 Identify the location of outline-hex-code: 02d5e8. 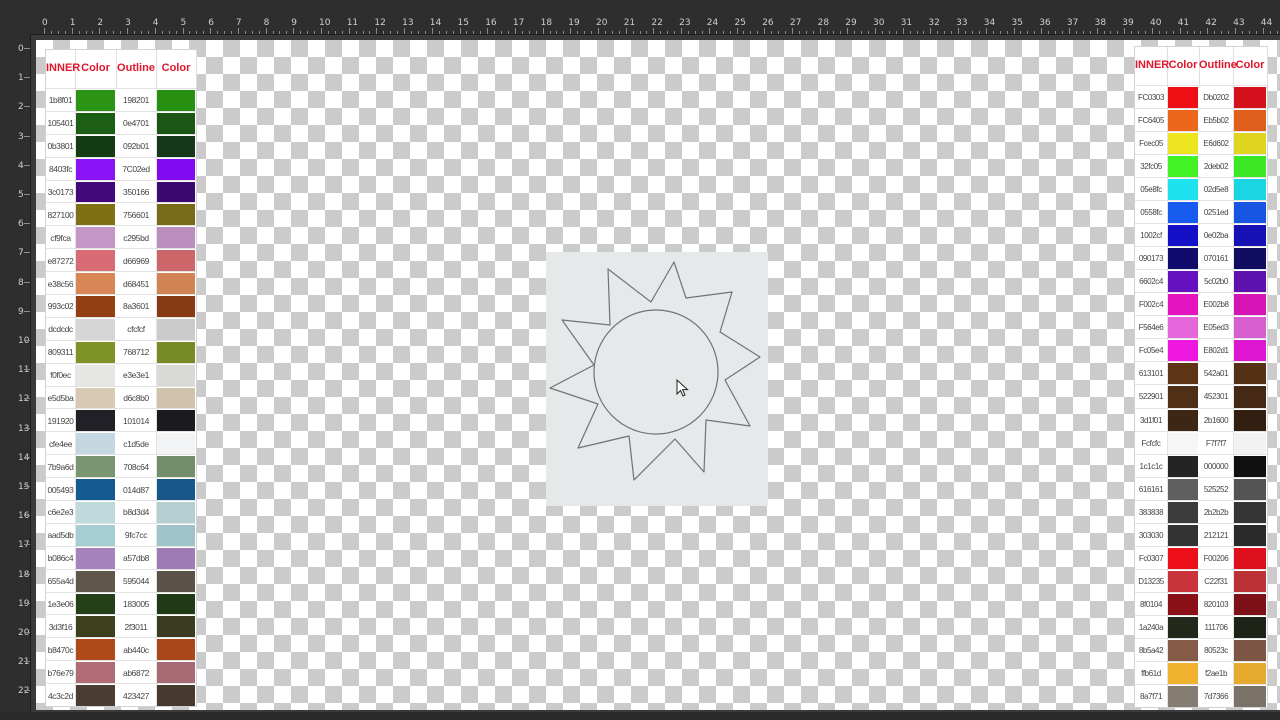
(1216, 190).